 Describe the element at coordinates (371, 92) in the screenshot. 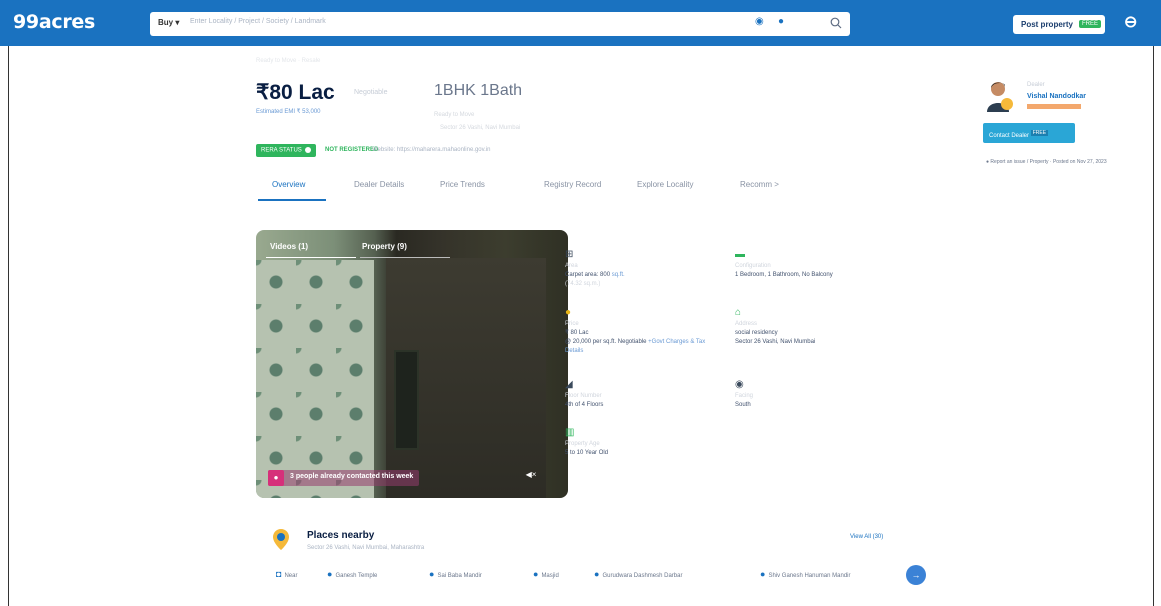

I see `price-note: Negotiable` at that location.